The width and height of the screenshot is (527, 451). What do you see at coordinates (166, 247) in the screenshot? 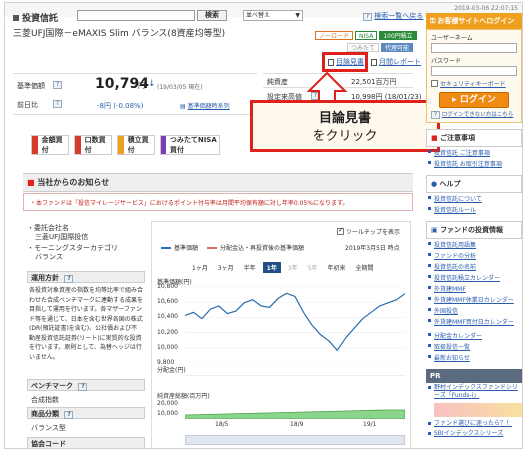
I see `legend-swatch-nav` at bounding box center [166, 247].